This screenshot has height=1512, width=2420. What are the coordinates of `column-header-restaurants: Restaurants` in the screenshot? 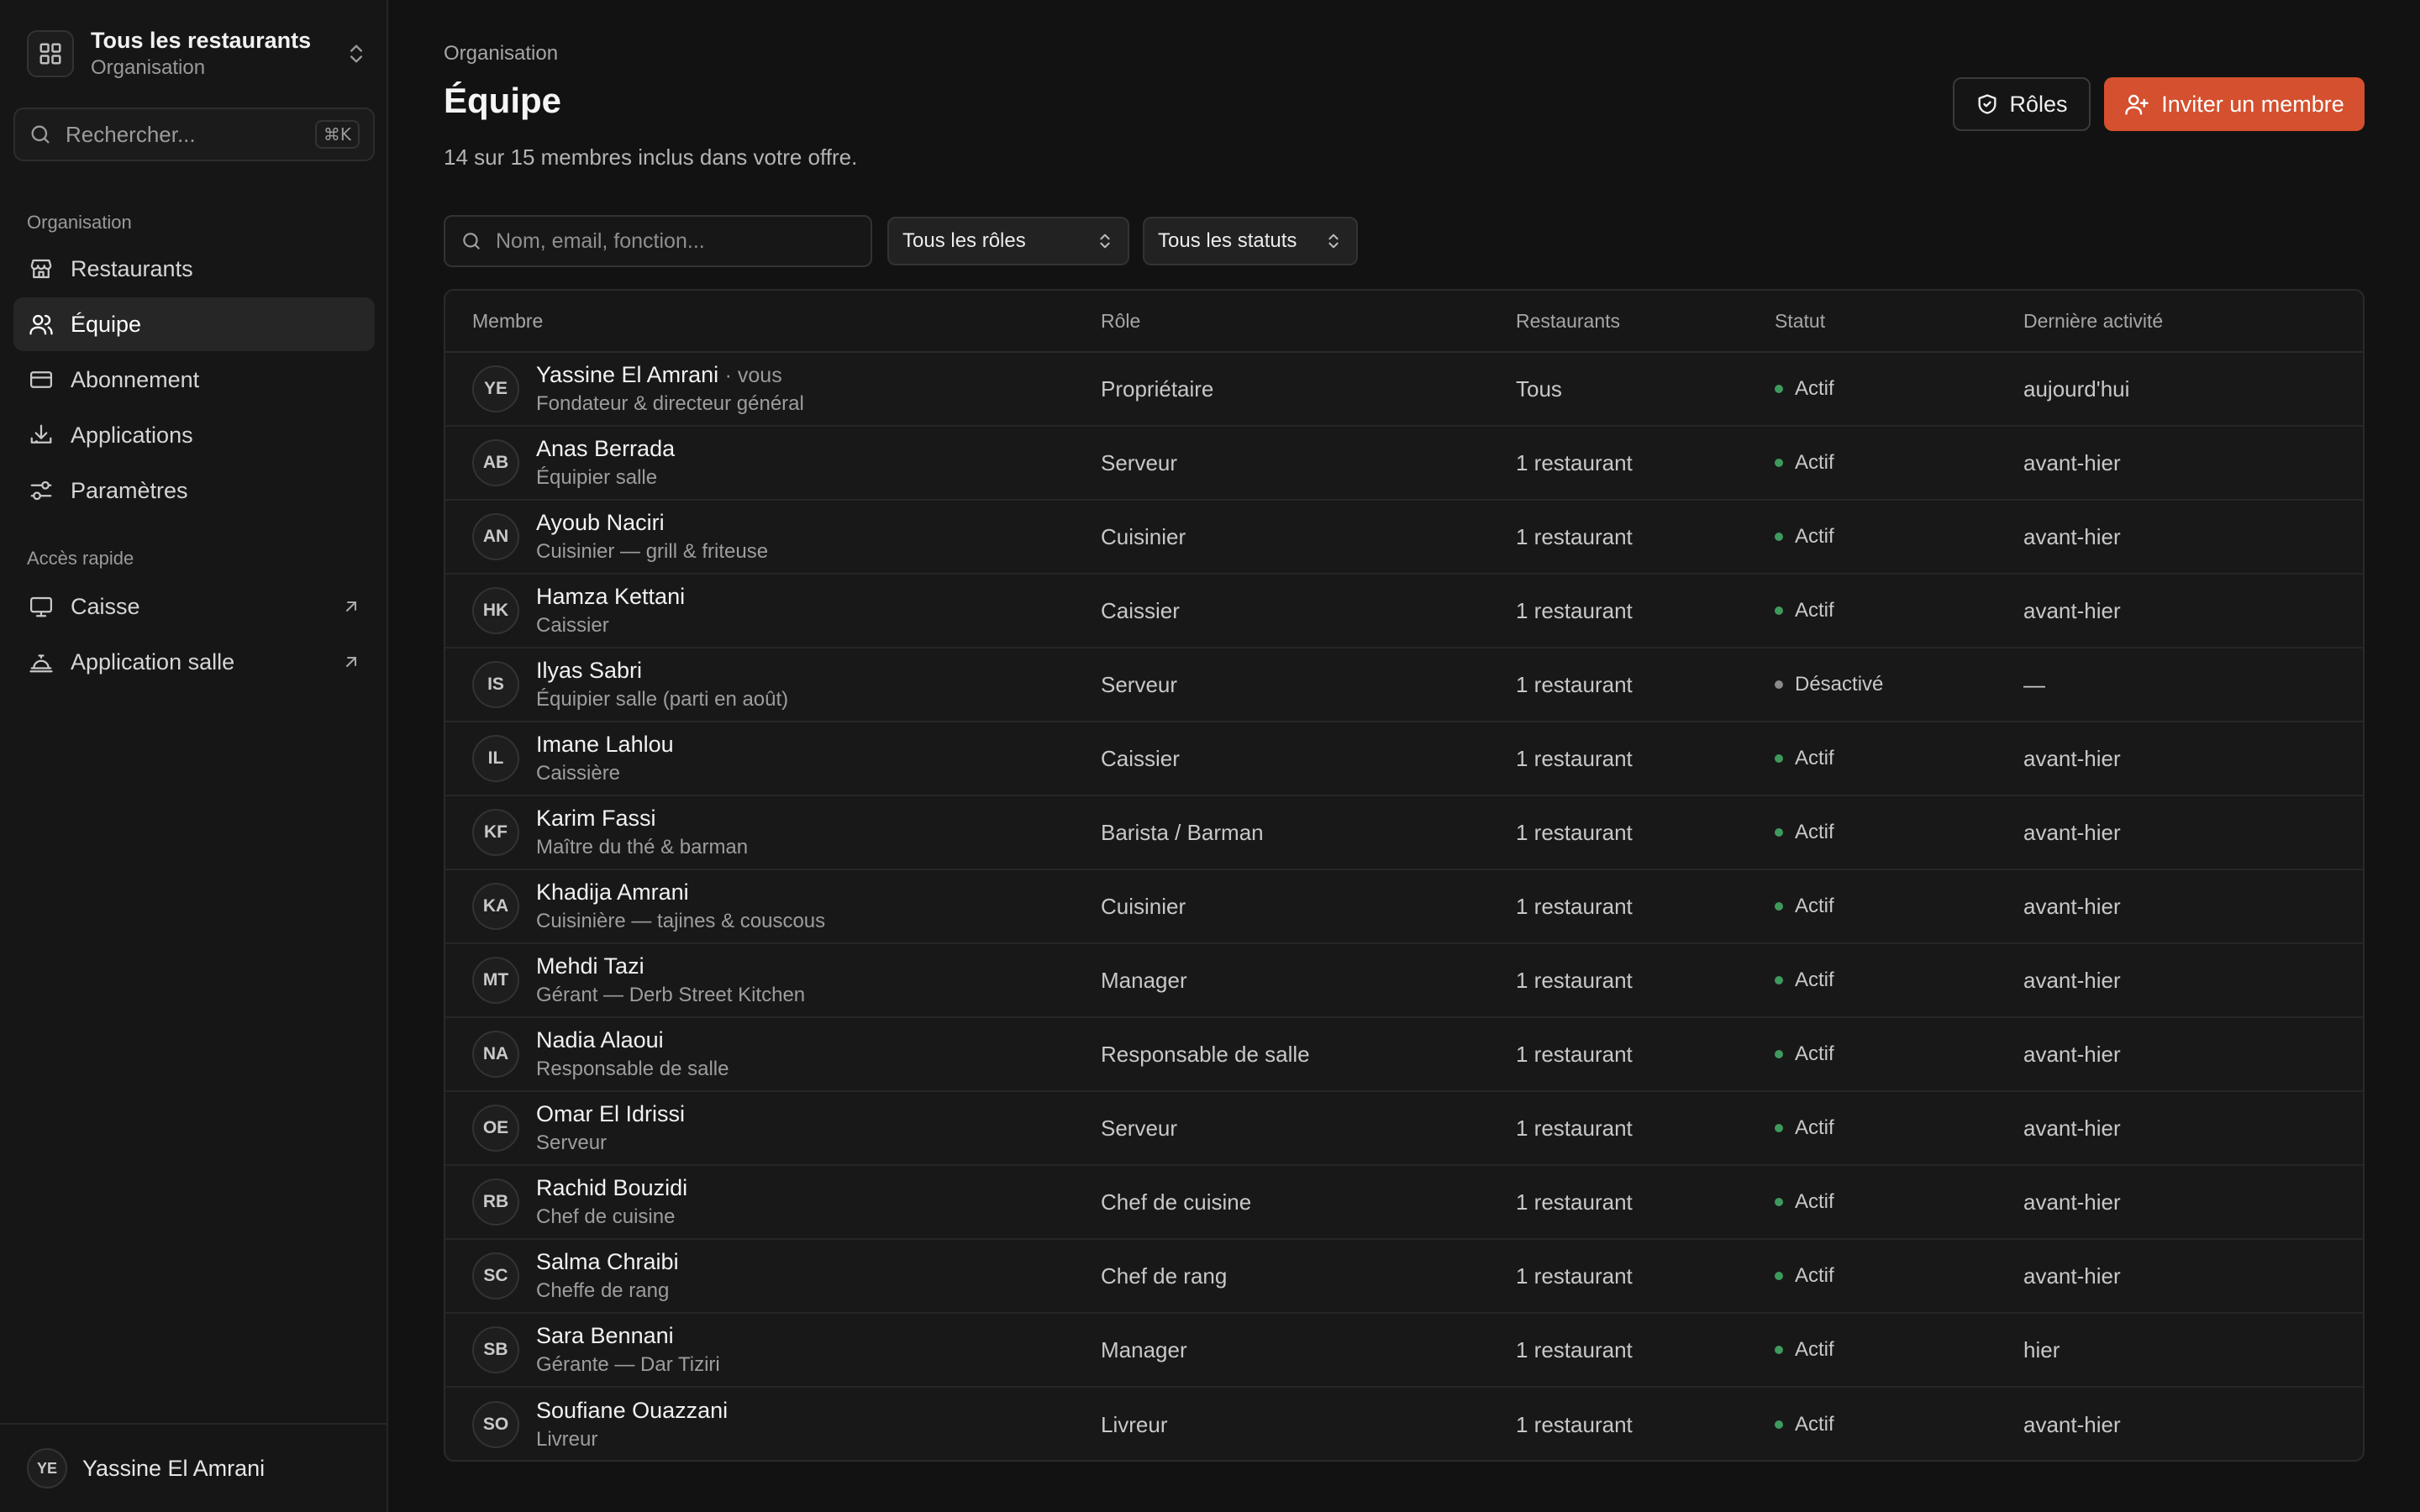 It's located at (1646, 321).